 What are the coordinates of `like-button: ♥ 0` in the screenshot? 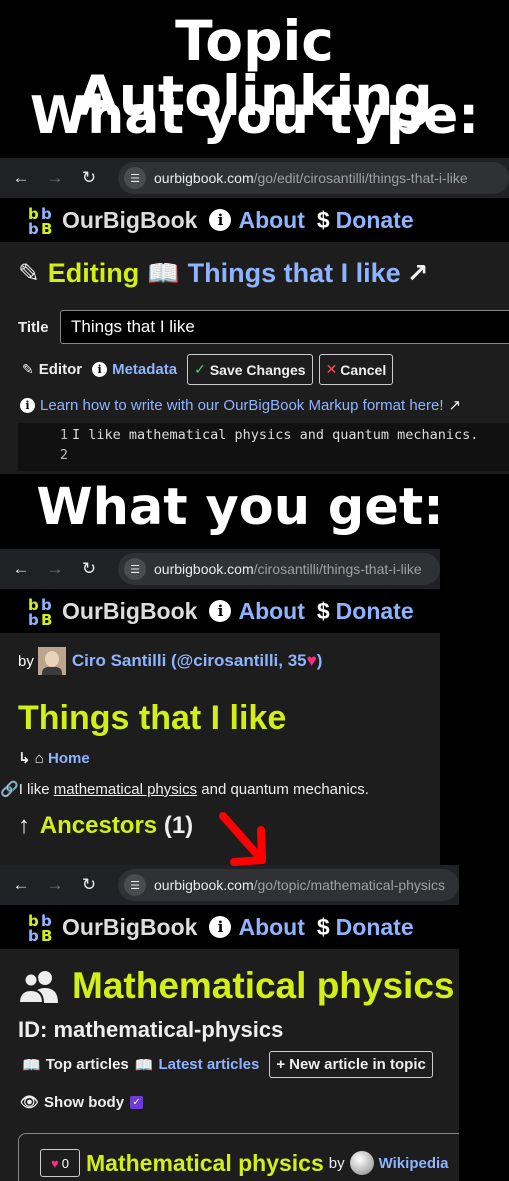 It's located at (60, 1163).